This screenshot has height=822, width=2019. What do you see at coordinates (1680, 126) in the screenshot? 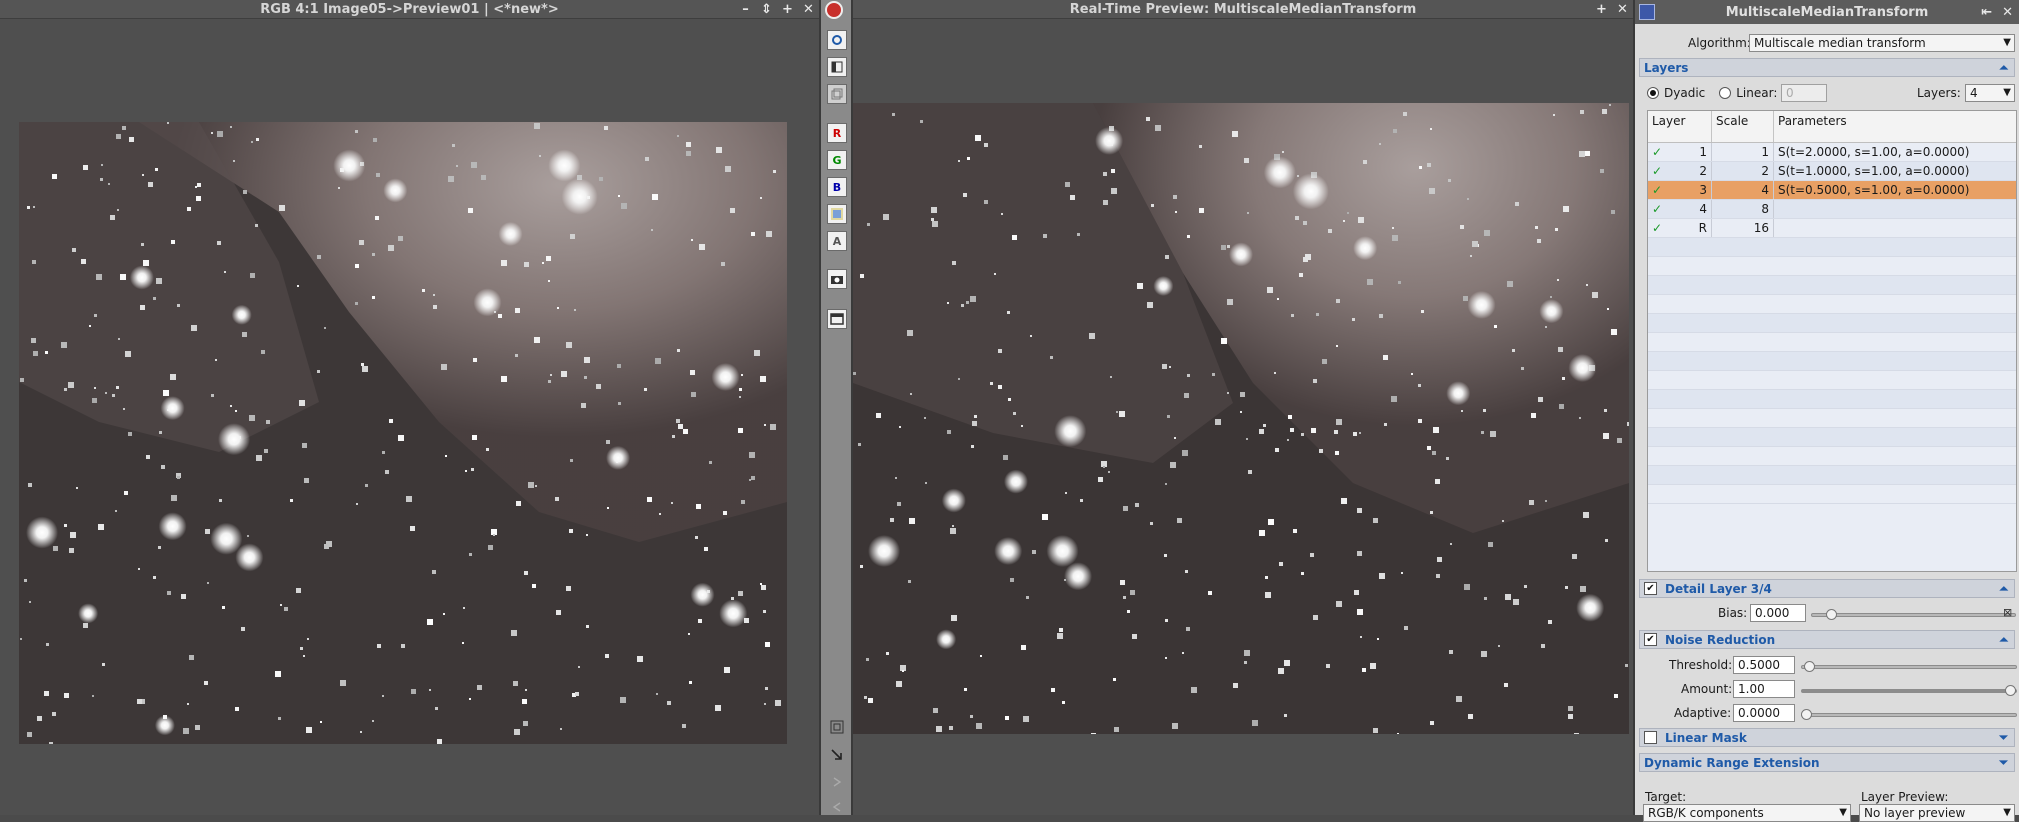
I see `column-header-layer: Layer` at bounding box center [1680, 126].